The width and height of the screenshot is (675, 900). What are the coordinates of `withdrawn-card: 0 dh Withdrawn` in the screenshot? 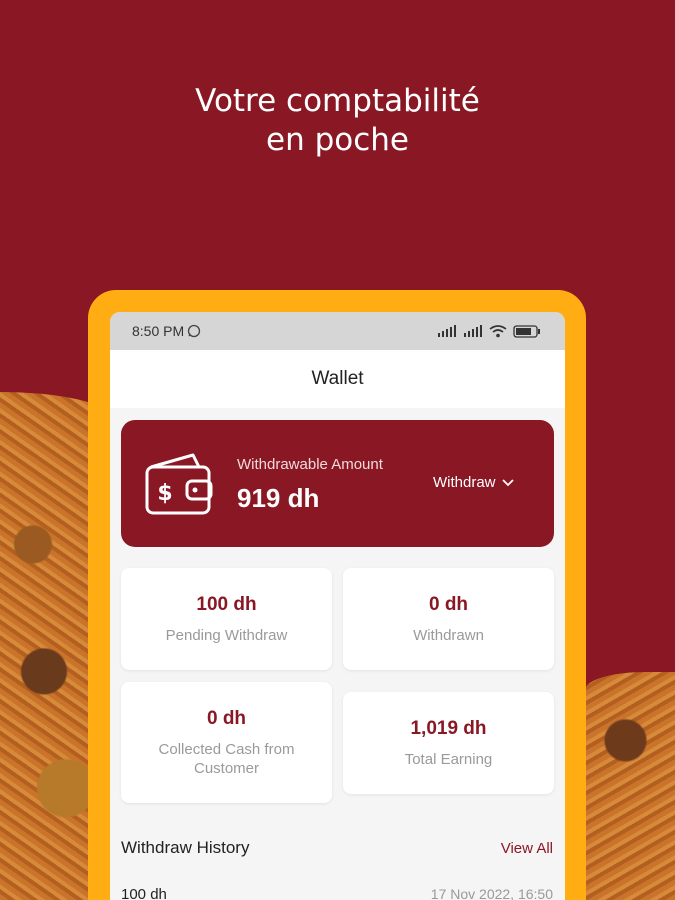 It's located at (448, 619).